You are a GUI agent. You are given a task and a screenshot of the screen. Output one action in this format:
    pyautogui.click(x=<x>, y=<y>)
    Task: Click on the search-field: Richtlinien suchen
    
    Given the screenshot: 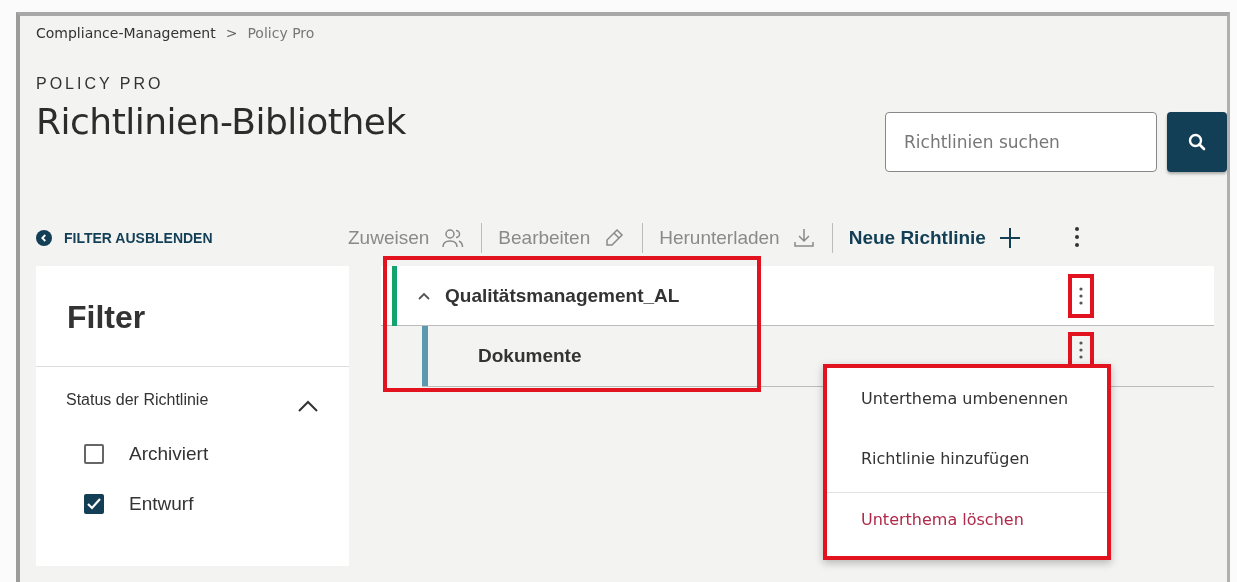 What is the action you would take?
    pyautogui.click(x=1021, y=142)
    